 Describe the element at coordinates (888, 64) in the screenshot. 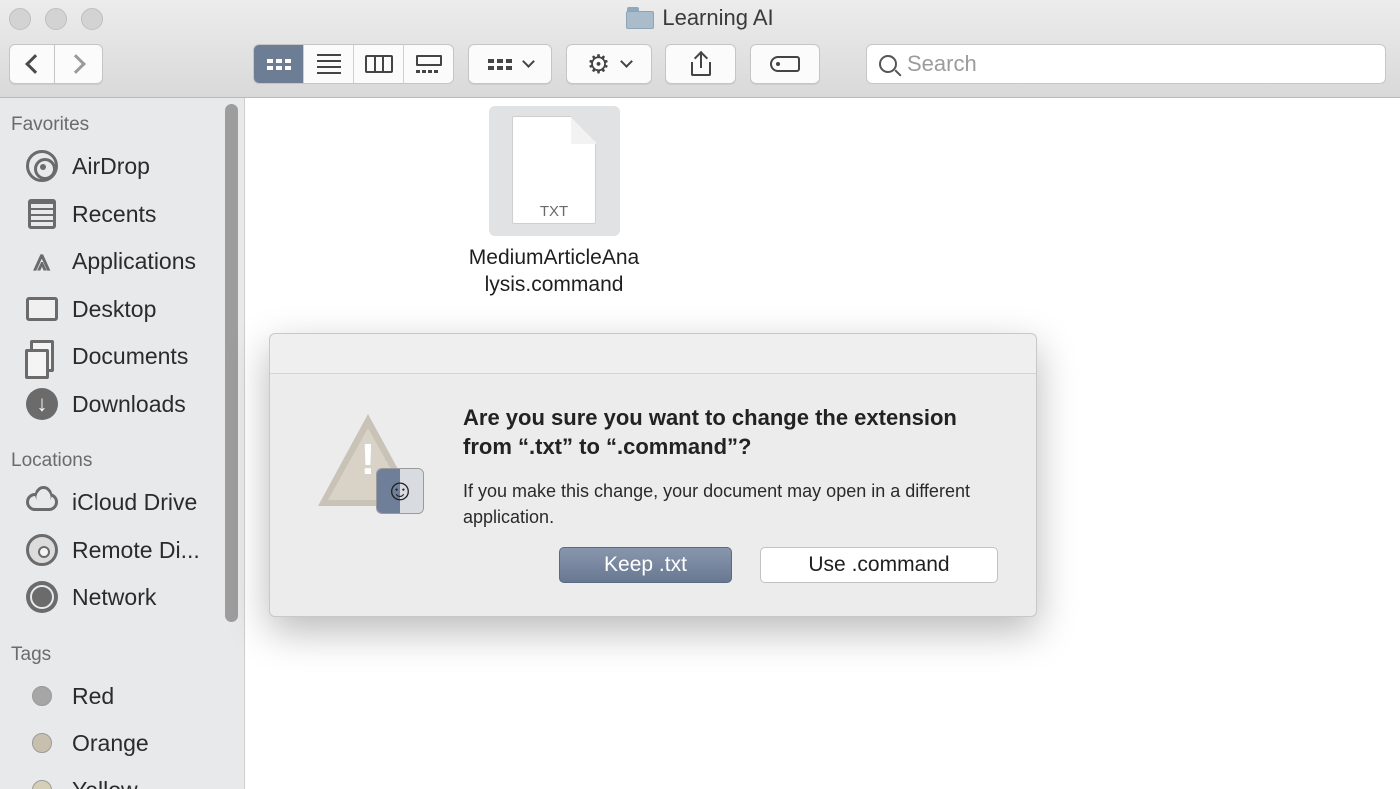

I see `search-icon` at that location.